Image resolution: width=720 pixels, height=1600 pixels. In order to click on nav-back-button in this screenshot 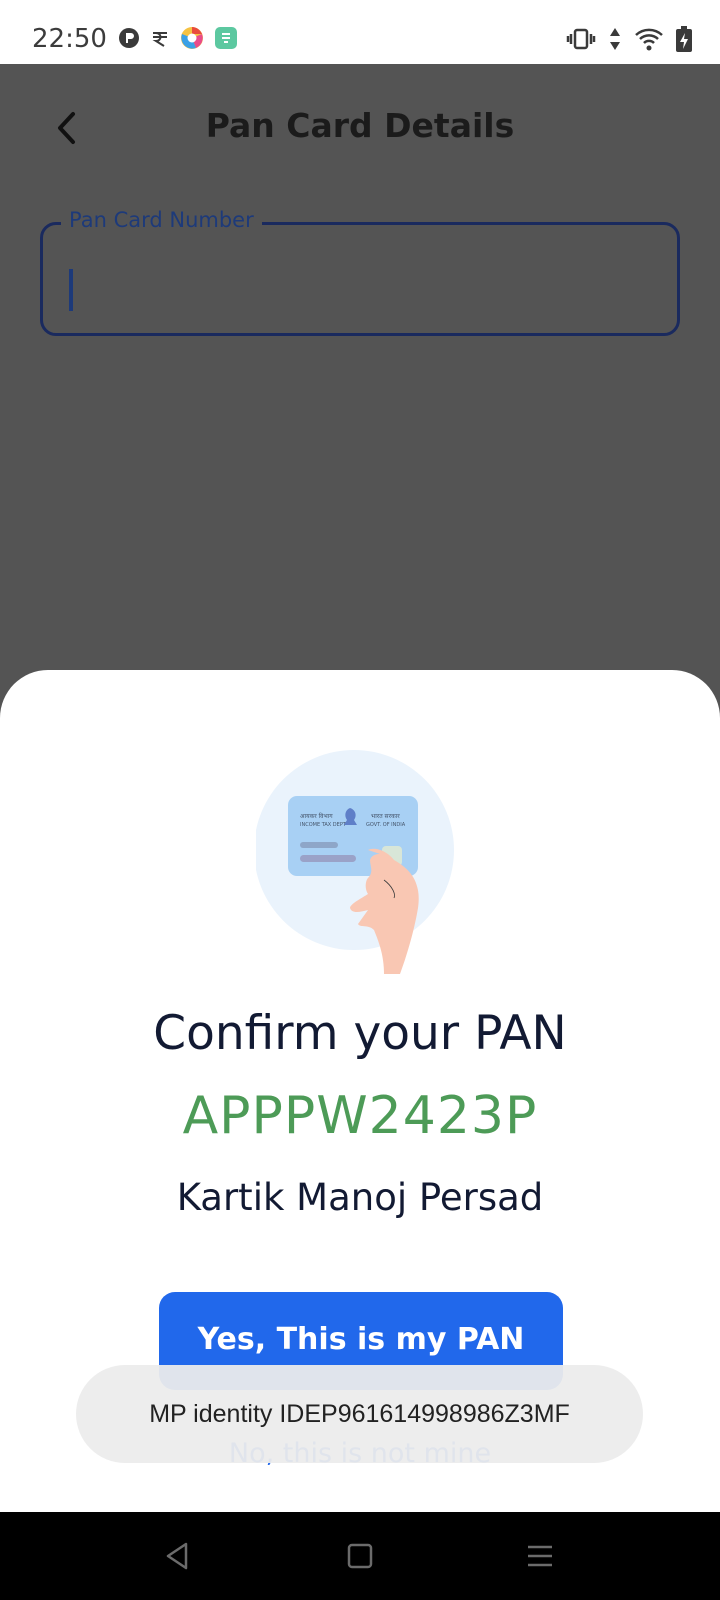, I will do `click(177, 1556)`.